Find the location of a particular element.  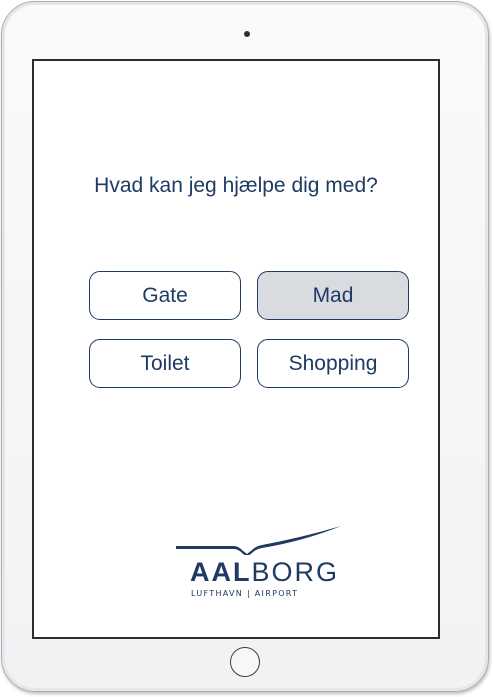

question-heading: Hvad kan jeg hjælpe dig med? is located at coordinates (236, 185).